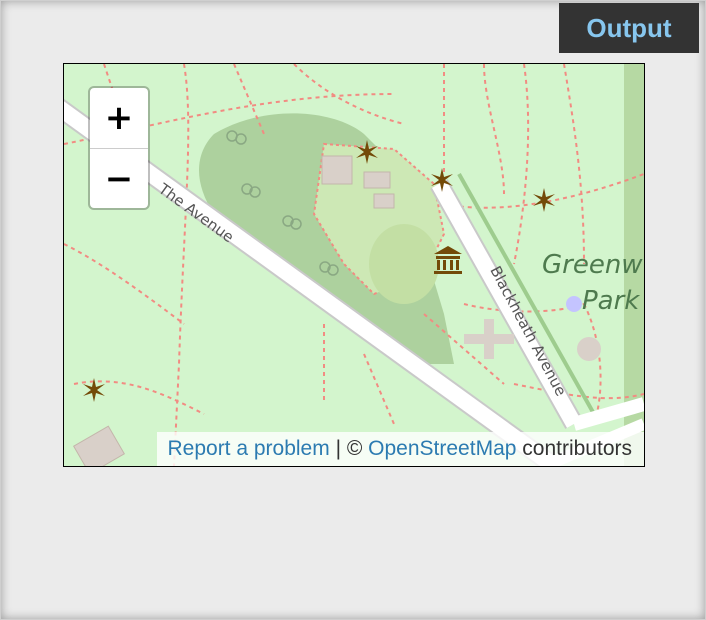 The height and width of the screenshot is (620, 706). I want to click on zoom-in-button: +, so click(119, 118).